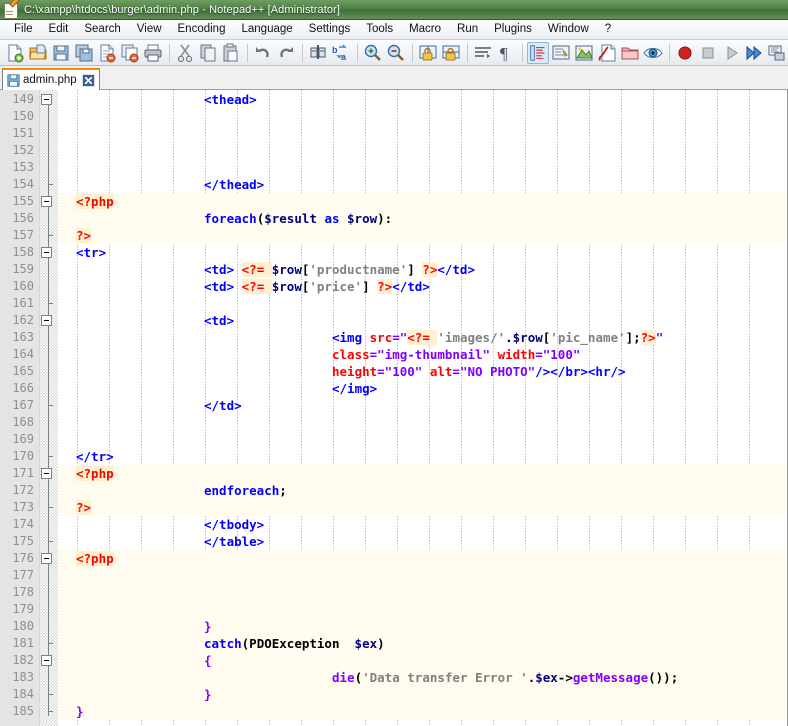  Describe the element at coordinates (423, 643) in the screenshot. I see `code-line: catch(PDOException $ex)` at that location.